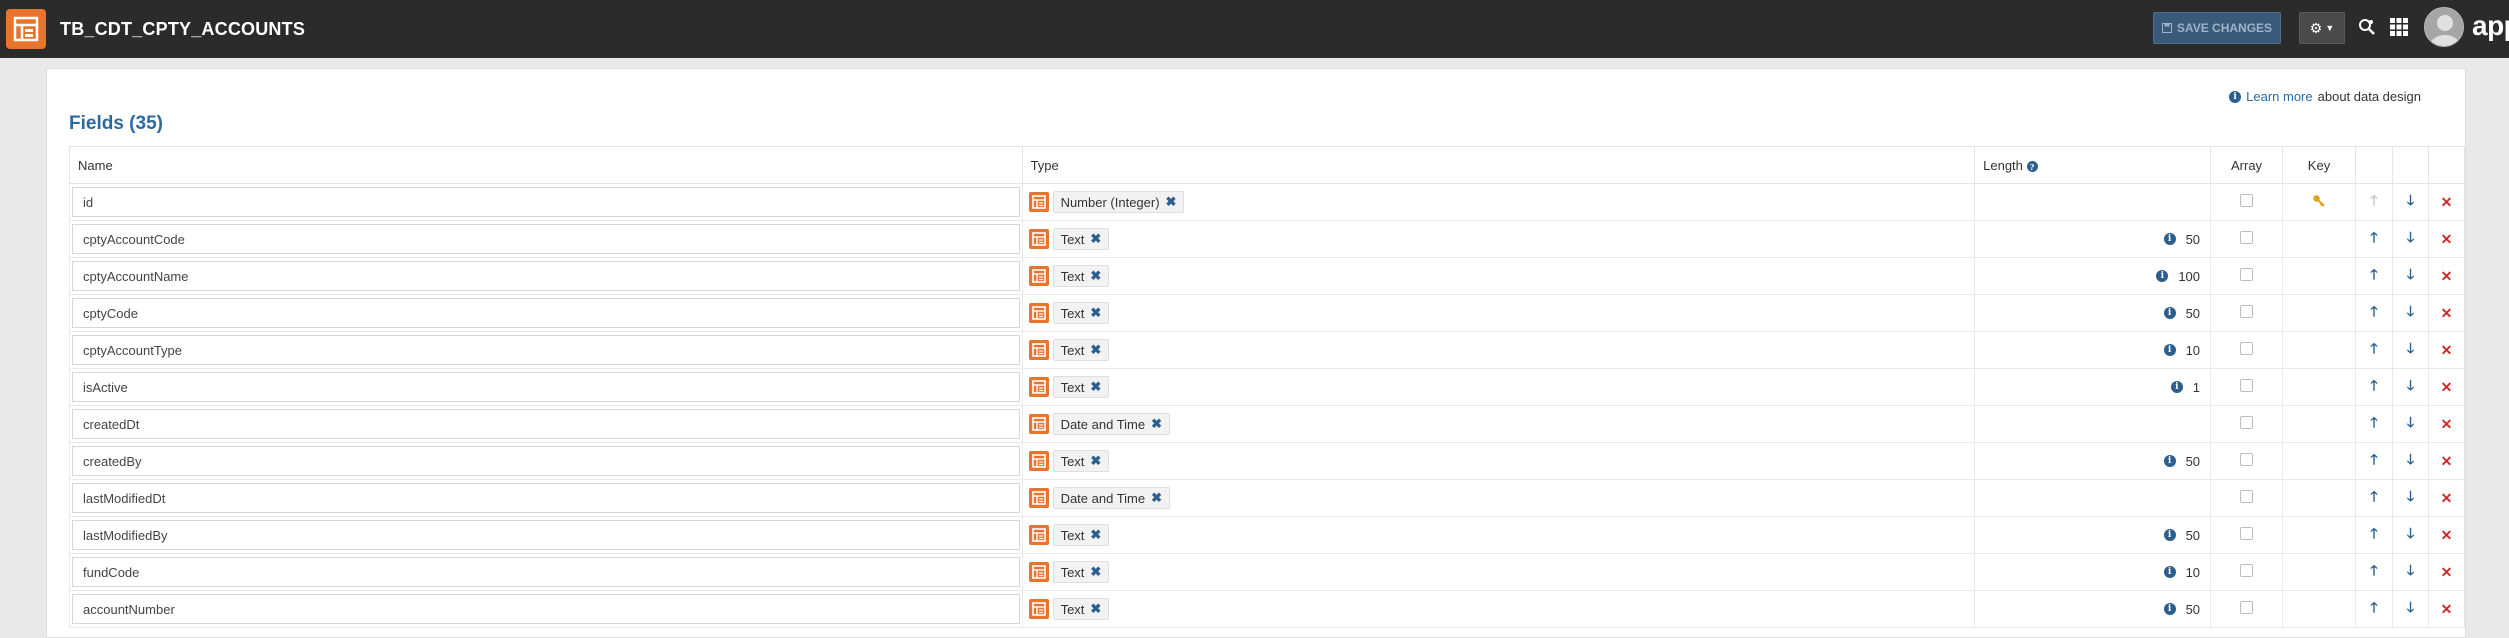 This screenshot has height=638, width=2509. I want to click on field-name-input: lastModifiedDt, so click(546, 498).